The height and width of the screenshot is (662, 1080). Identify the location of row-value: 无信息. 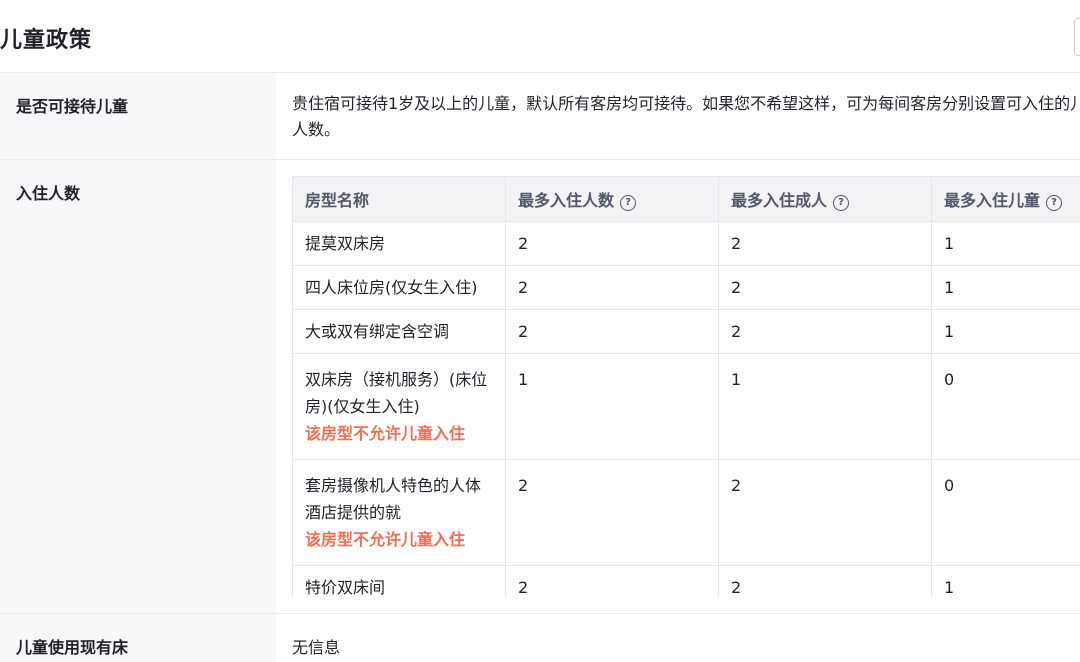
(316, 647).